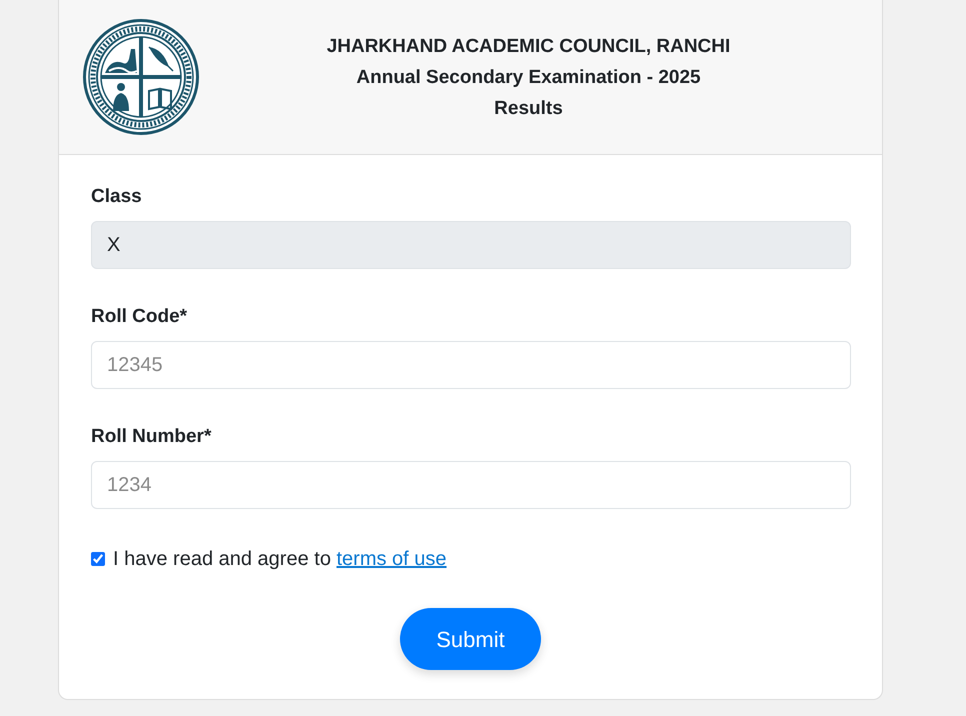 Image resolution: width=966 pixels, height=716 pixels. I want to click on field-label: Roll Code*, so click(139, 317).